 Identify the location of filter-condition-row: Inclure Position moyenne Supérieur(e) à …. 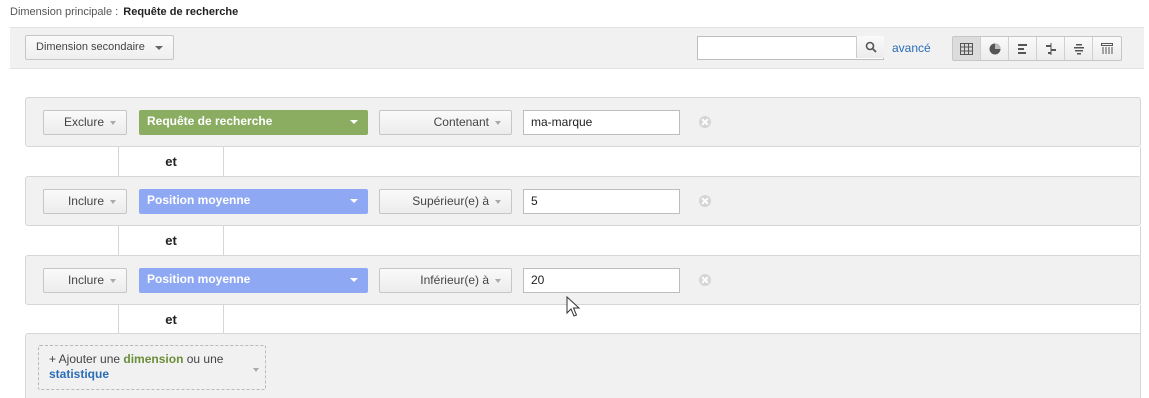
(583, 201).